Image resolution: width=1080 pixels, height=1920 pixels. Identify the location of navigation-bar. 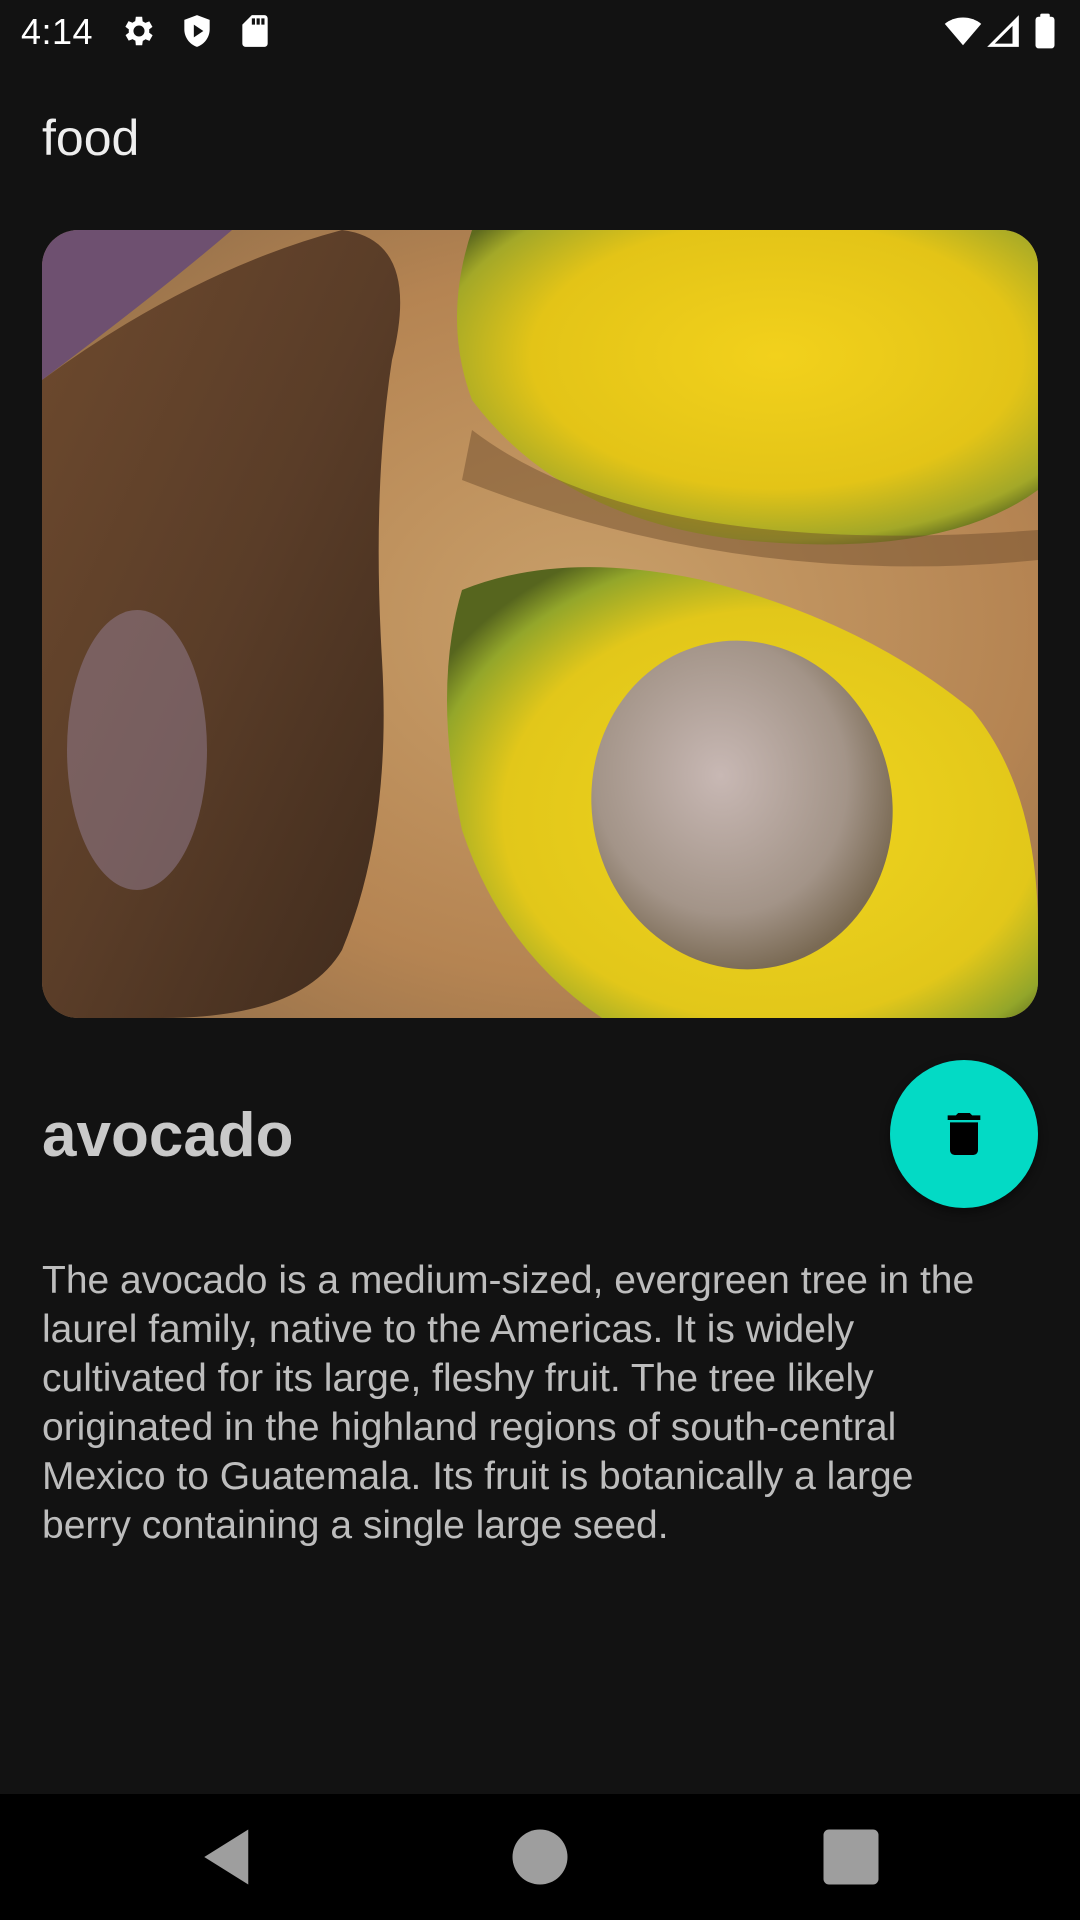
(540, 1857).